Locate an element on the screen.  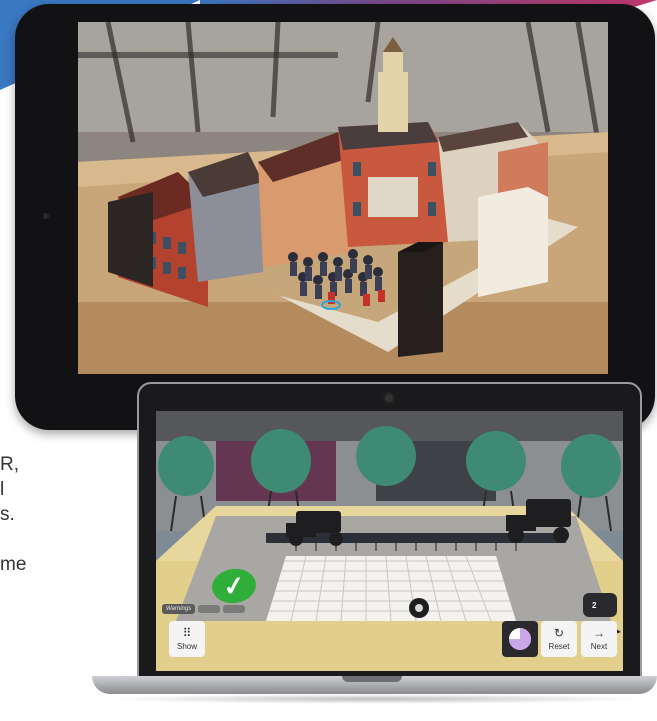
next-label: Next is located at coordinates (599, 646).